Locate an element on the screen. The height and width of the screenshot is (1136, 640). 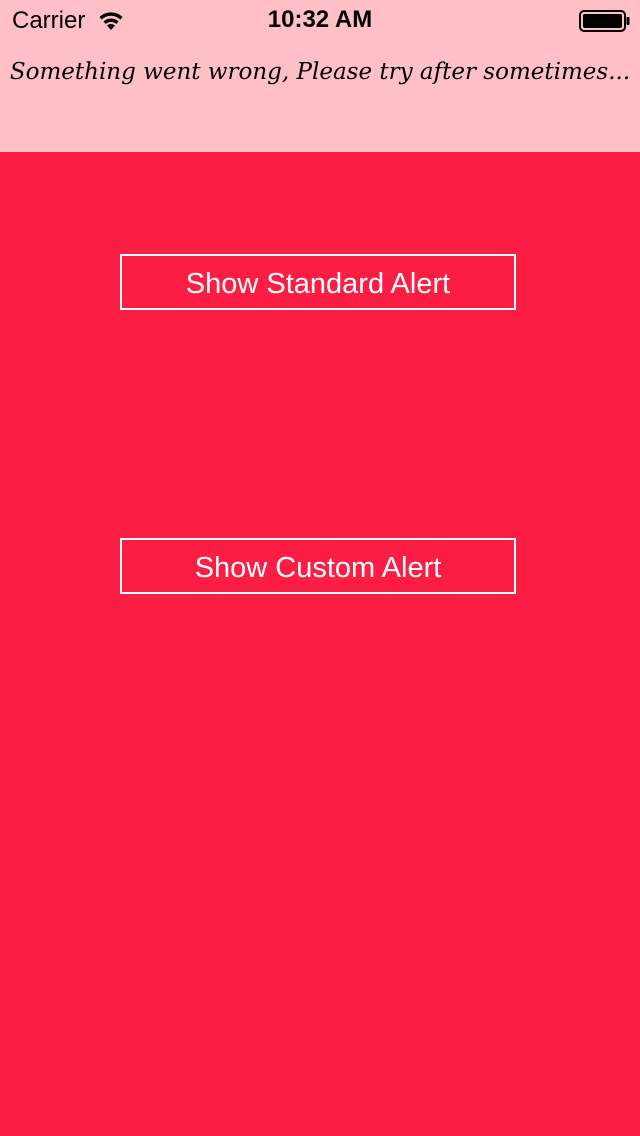
battery-icon is located at coordinates (605, 21).